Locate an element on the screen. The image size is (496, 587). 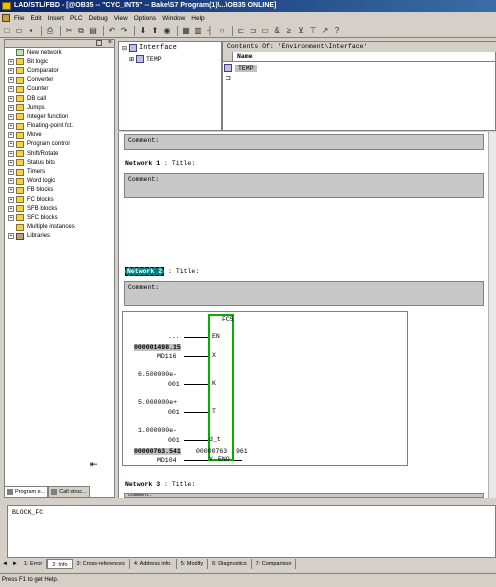
new-icon: □ is located at coordinates (7, 31).